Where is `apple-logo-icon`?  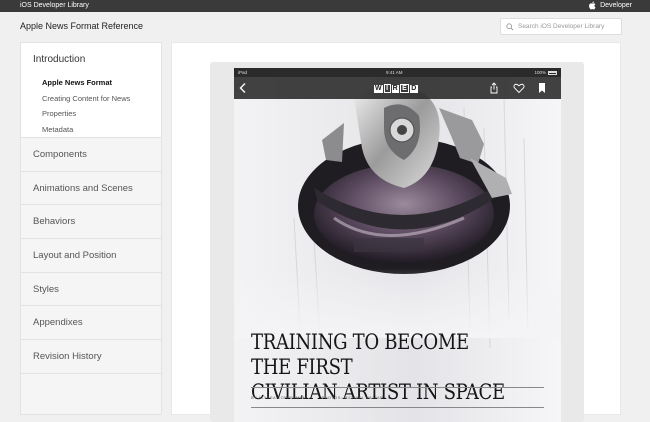 apple-logo-icon is located at coordinates (592, 5).